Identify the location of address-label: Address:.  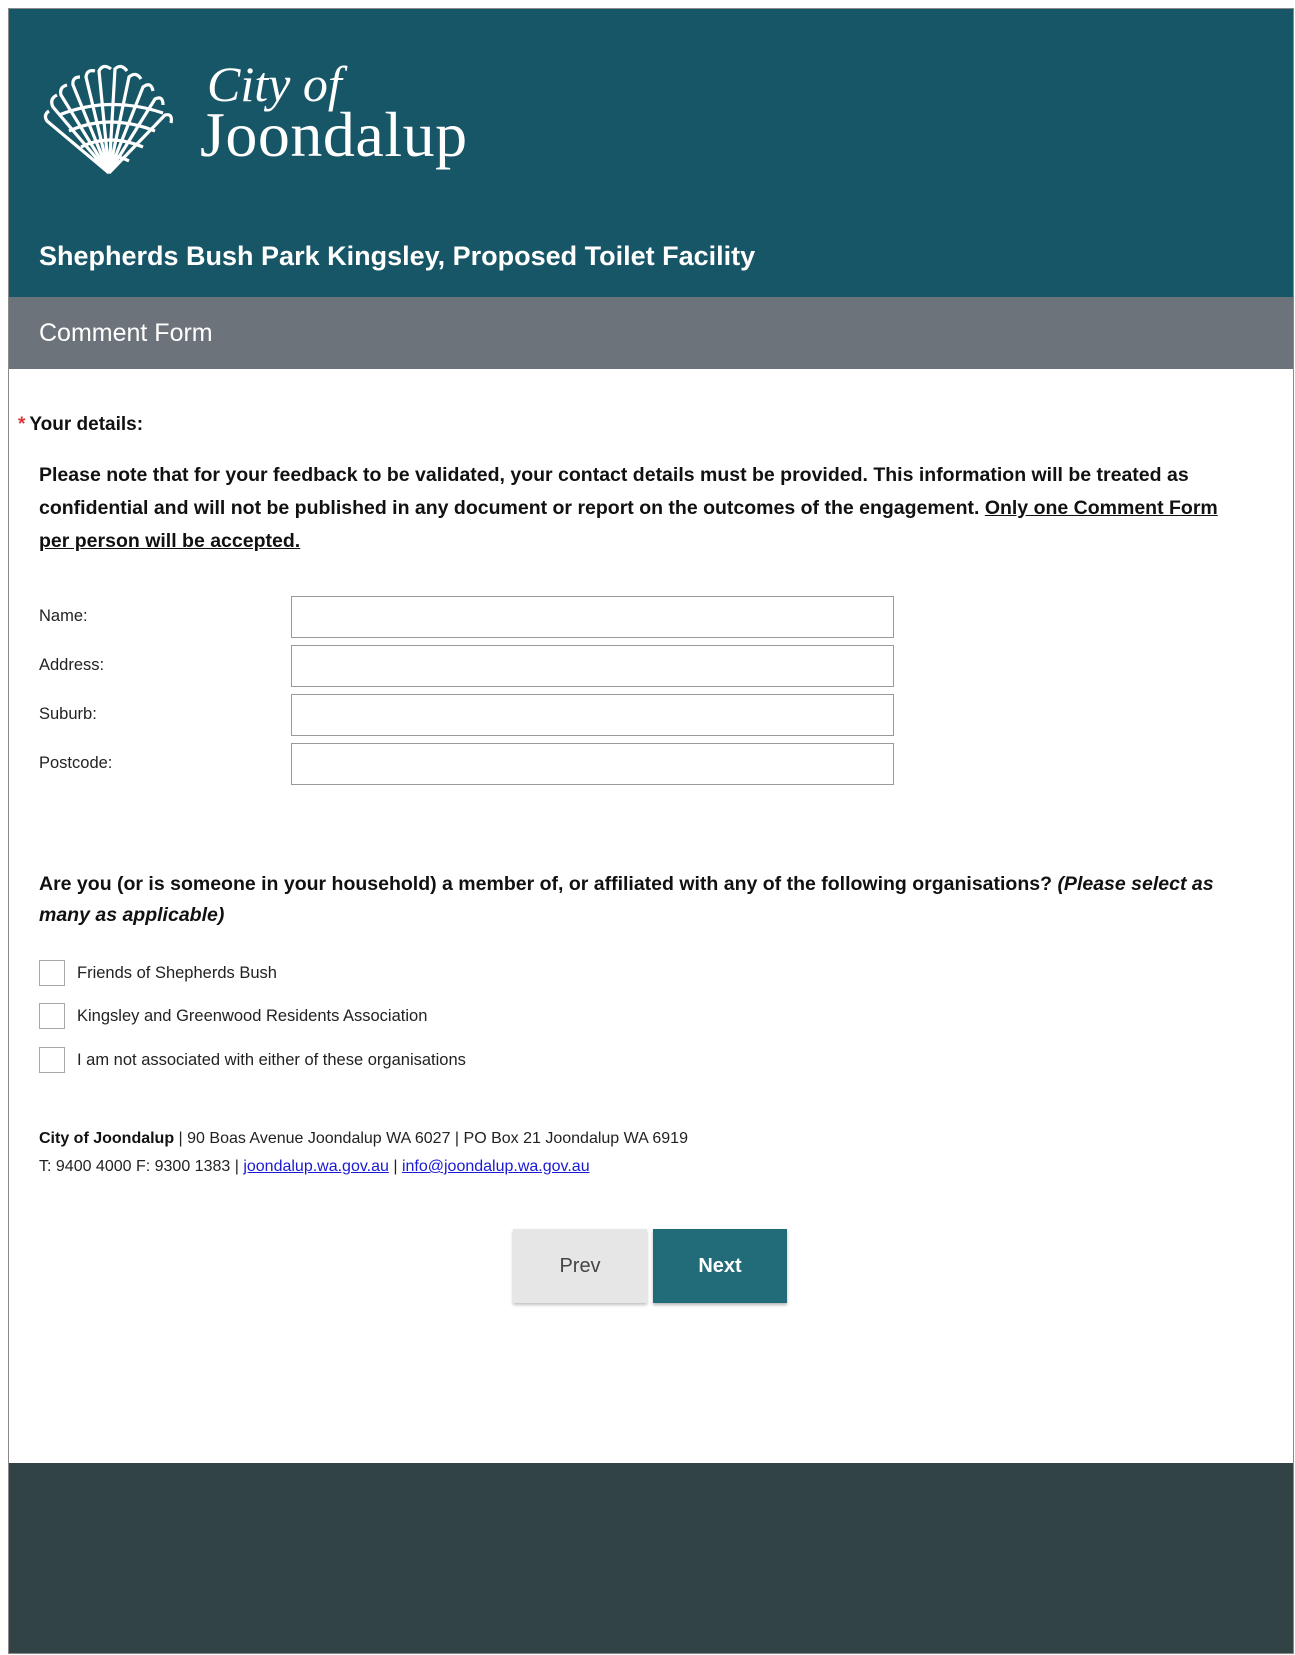
(72, 665).